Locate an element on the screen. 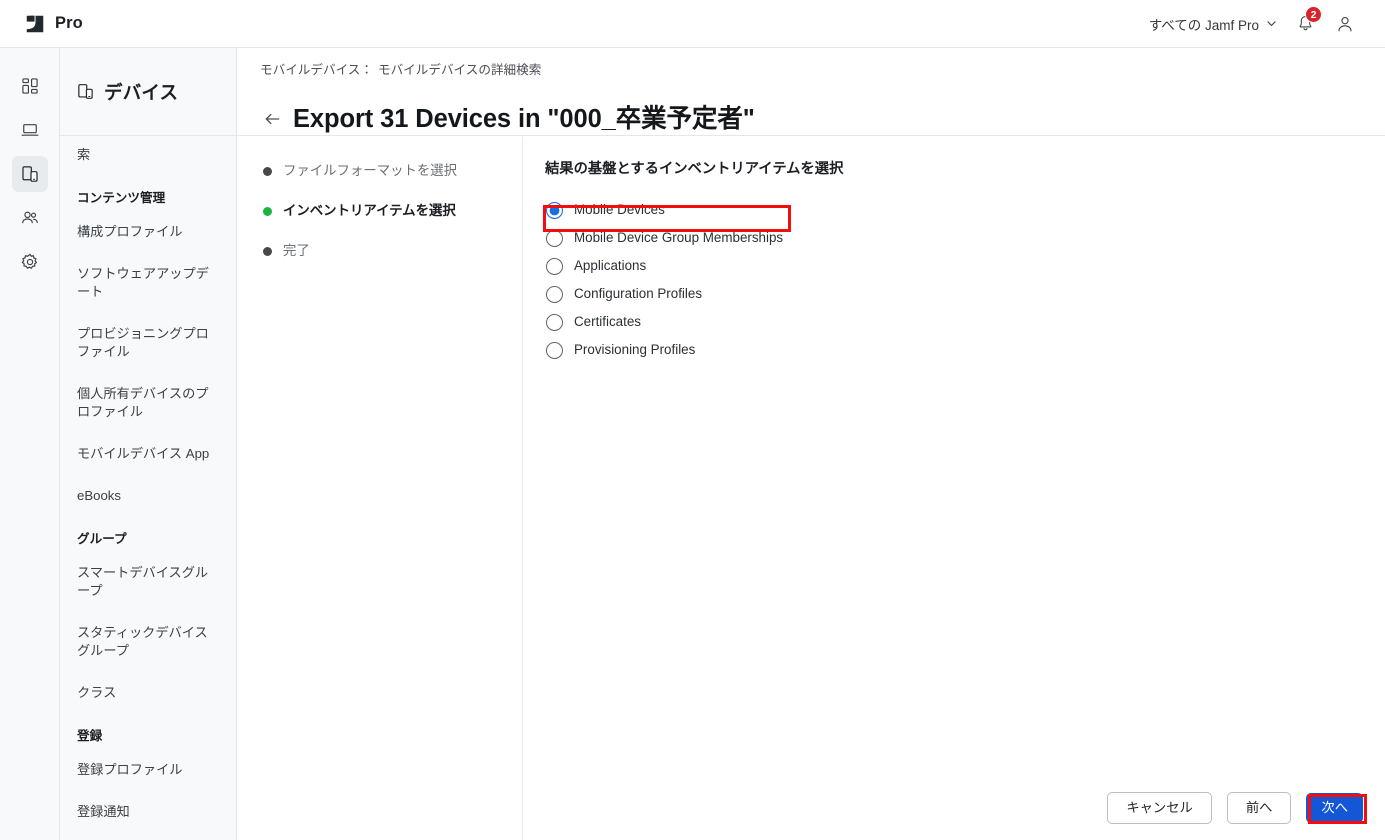  laptop-icon is located at coordinates (29, 130).